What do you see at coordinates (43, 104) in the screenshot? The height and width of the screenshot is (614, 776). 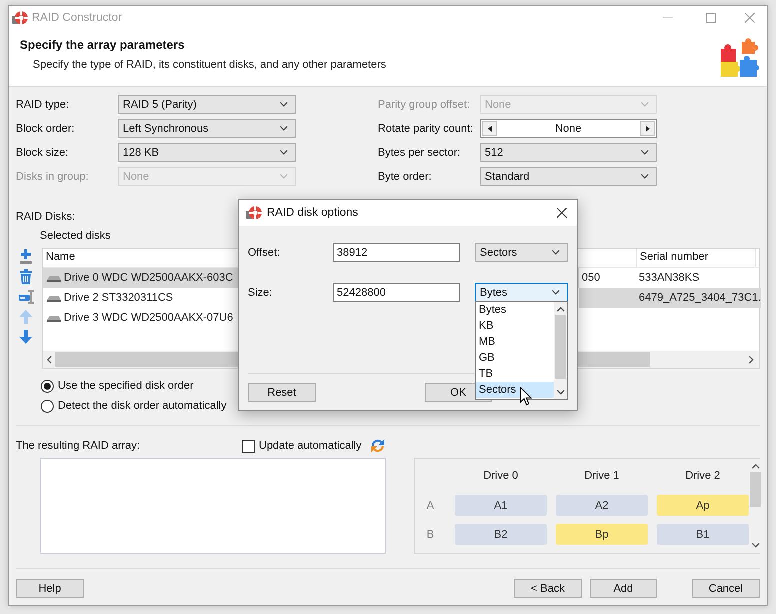 I see `field-label: RAID type:` at bounding box center [43, 104].